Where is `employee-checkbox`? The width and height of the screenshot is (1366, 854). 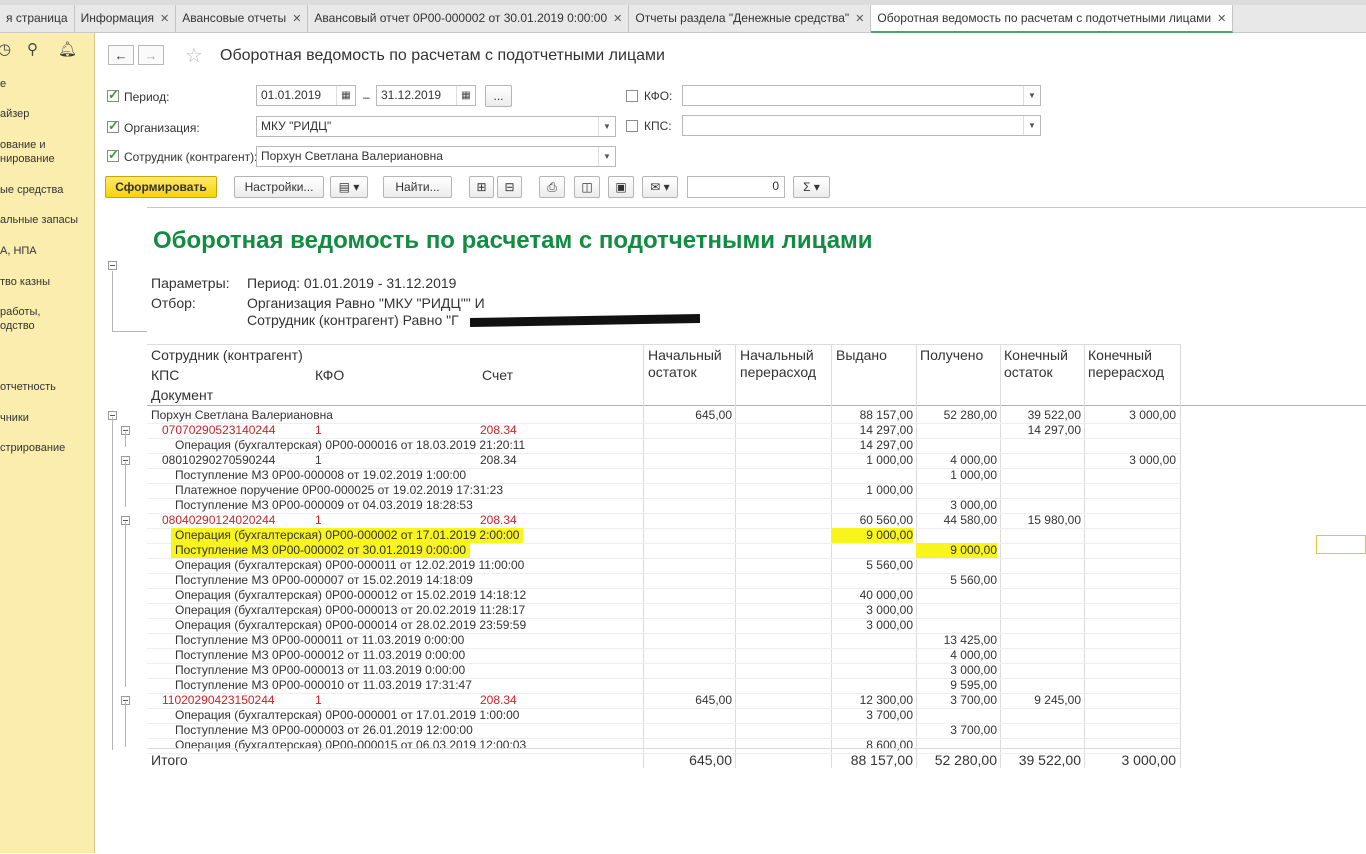 employee-checkbox is located at coordinates (113, 155).